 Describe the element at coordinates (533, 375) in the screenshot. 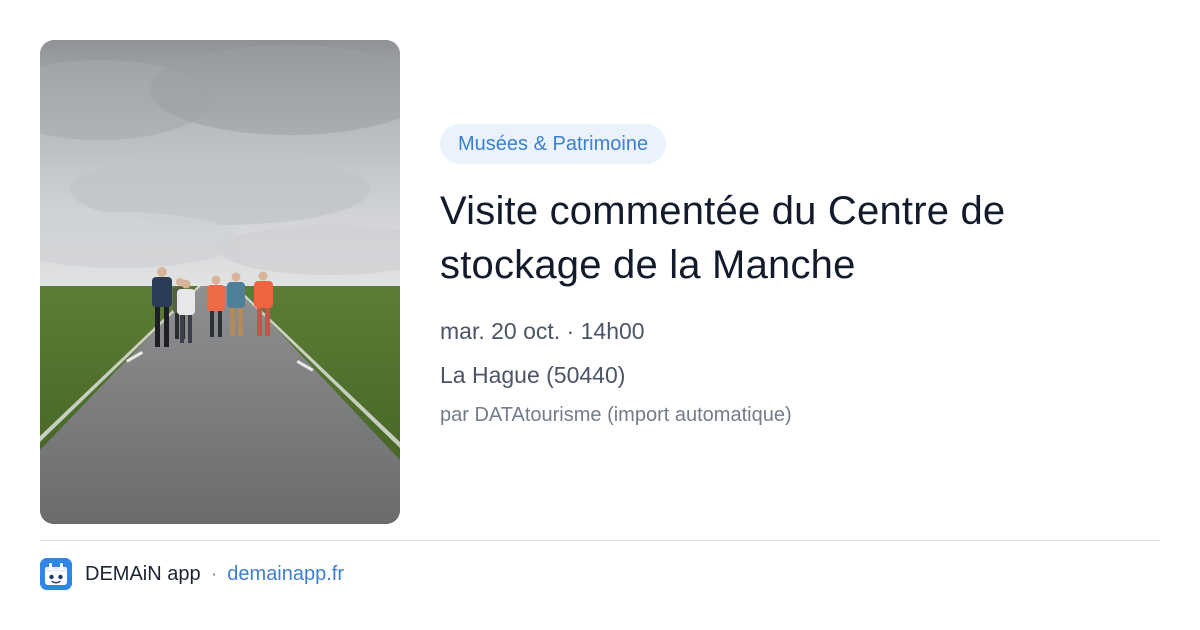

I see `event-location: La Hague (50440)` at that location.